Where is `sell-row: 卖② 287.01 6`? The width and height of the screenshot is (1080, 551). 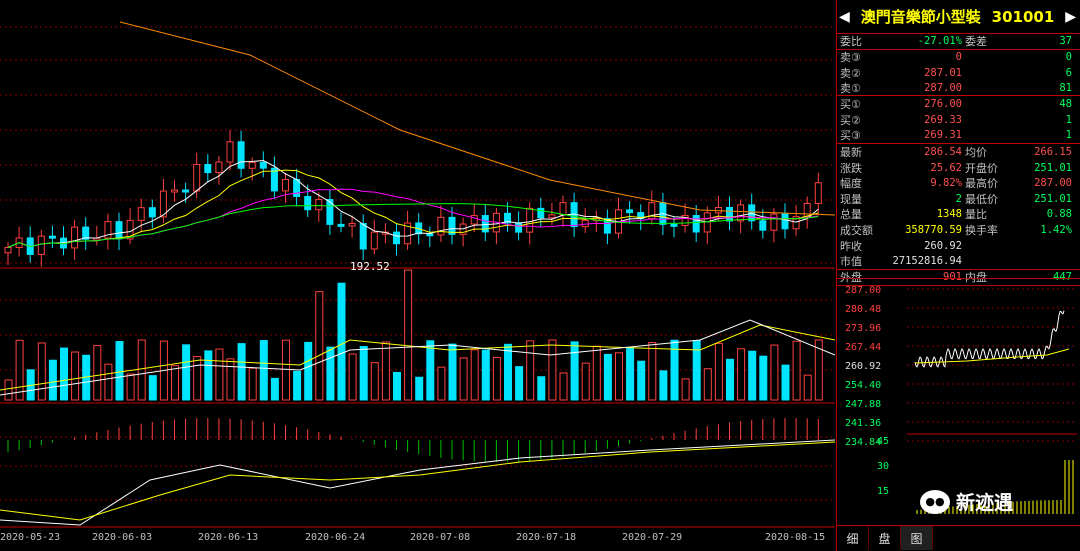
sell-row: 卖② 287.01 6 is located at coordinates (958, 73).